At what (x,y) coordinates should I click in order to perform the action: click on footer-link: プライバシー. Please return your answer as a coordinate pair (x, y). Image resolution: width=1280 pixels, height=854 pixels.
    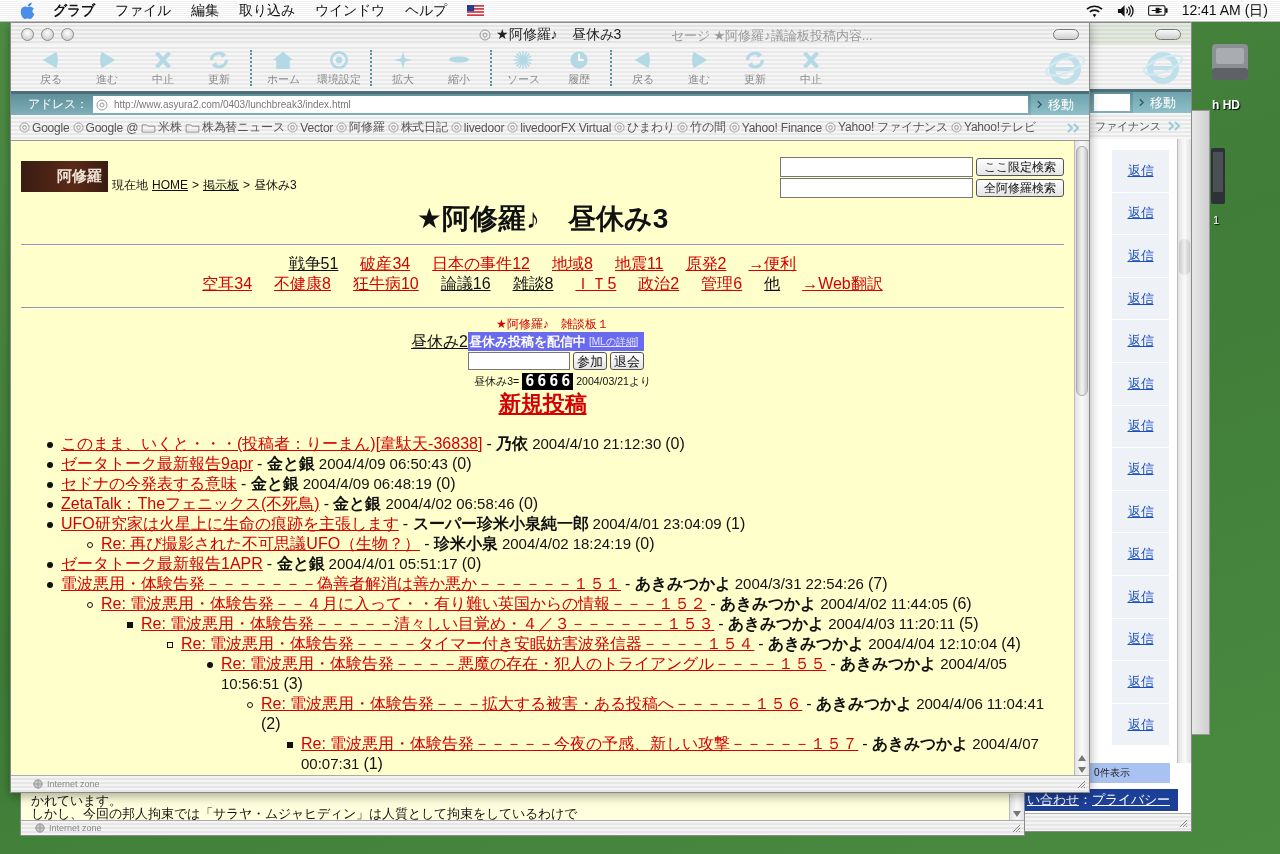
    Looking at the image, I should click on (1131, 800).